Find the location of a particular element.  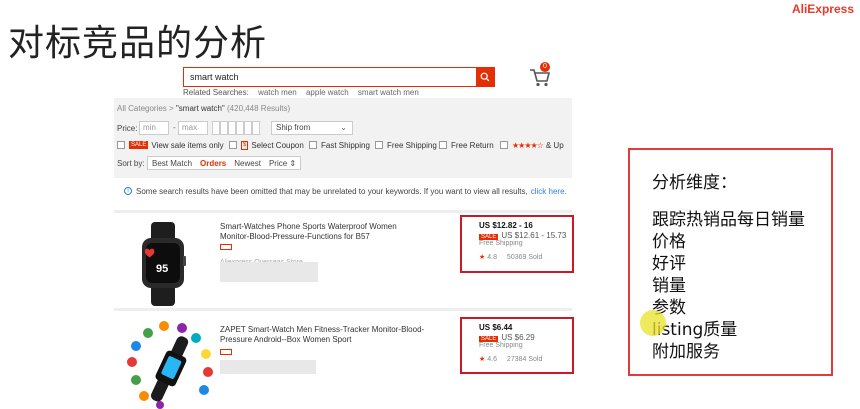

analysis-item: listing质量 is located at coordinates (695, 330).